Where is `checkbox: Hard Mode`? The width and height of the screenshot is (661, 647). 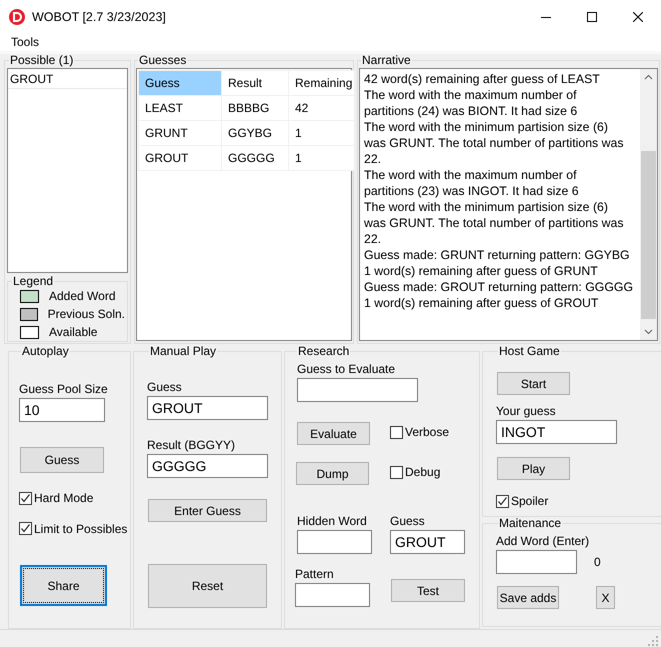
checkbox: Hard Mode is located at coordinates (56, 498).